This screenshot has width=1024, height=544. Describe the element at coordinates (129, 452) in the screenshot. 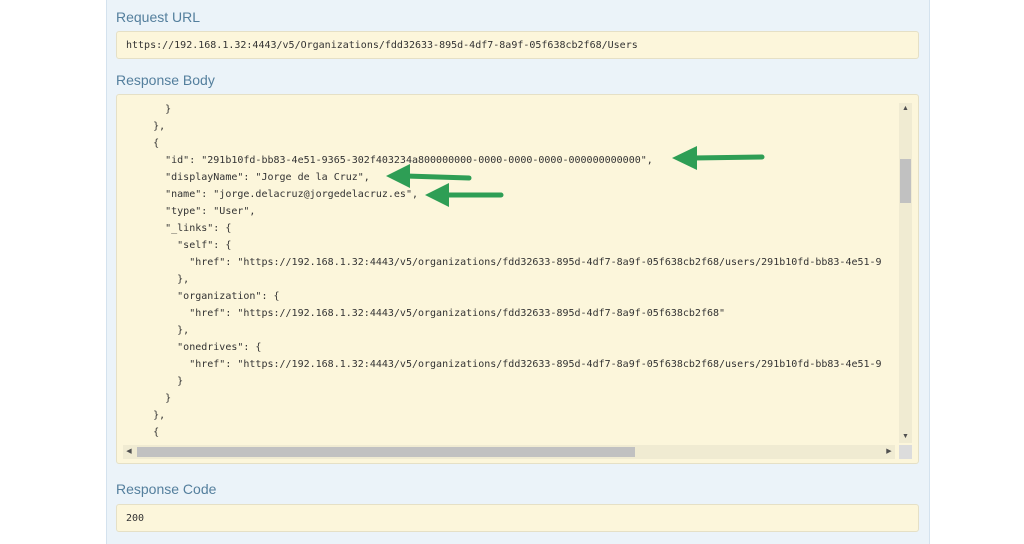

I see `scroll-left-icon: ◀` at that location.